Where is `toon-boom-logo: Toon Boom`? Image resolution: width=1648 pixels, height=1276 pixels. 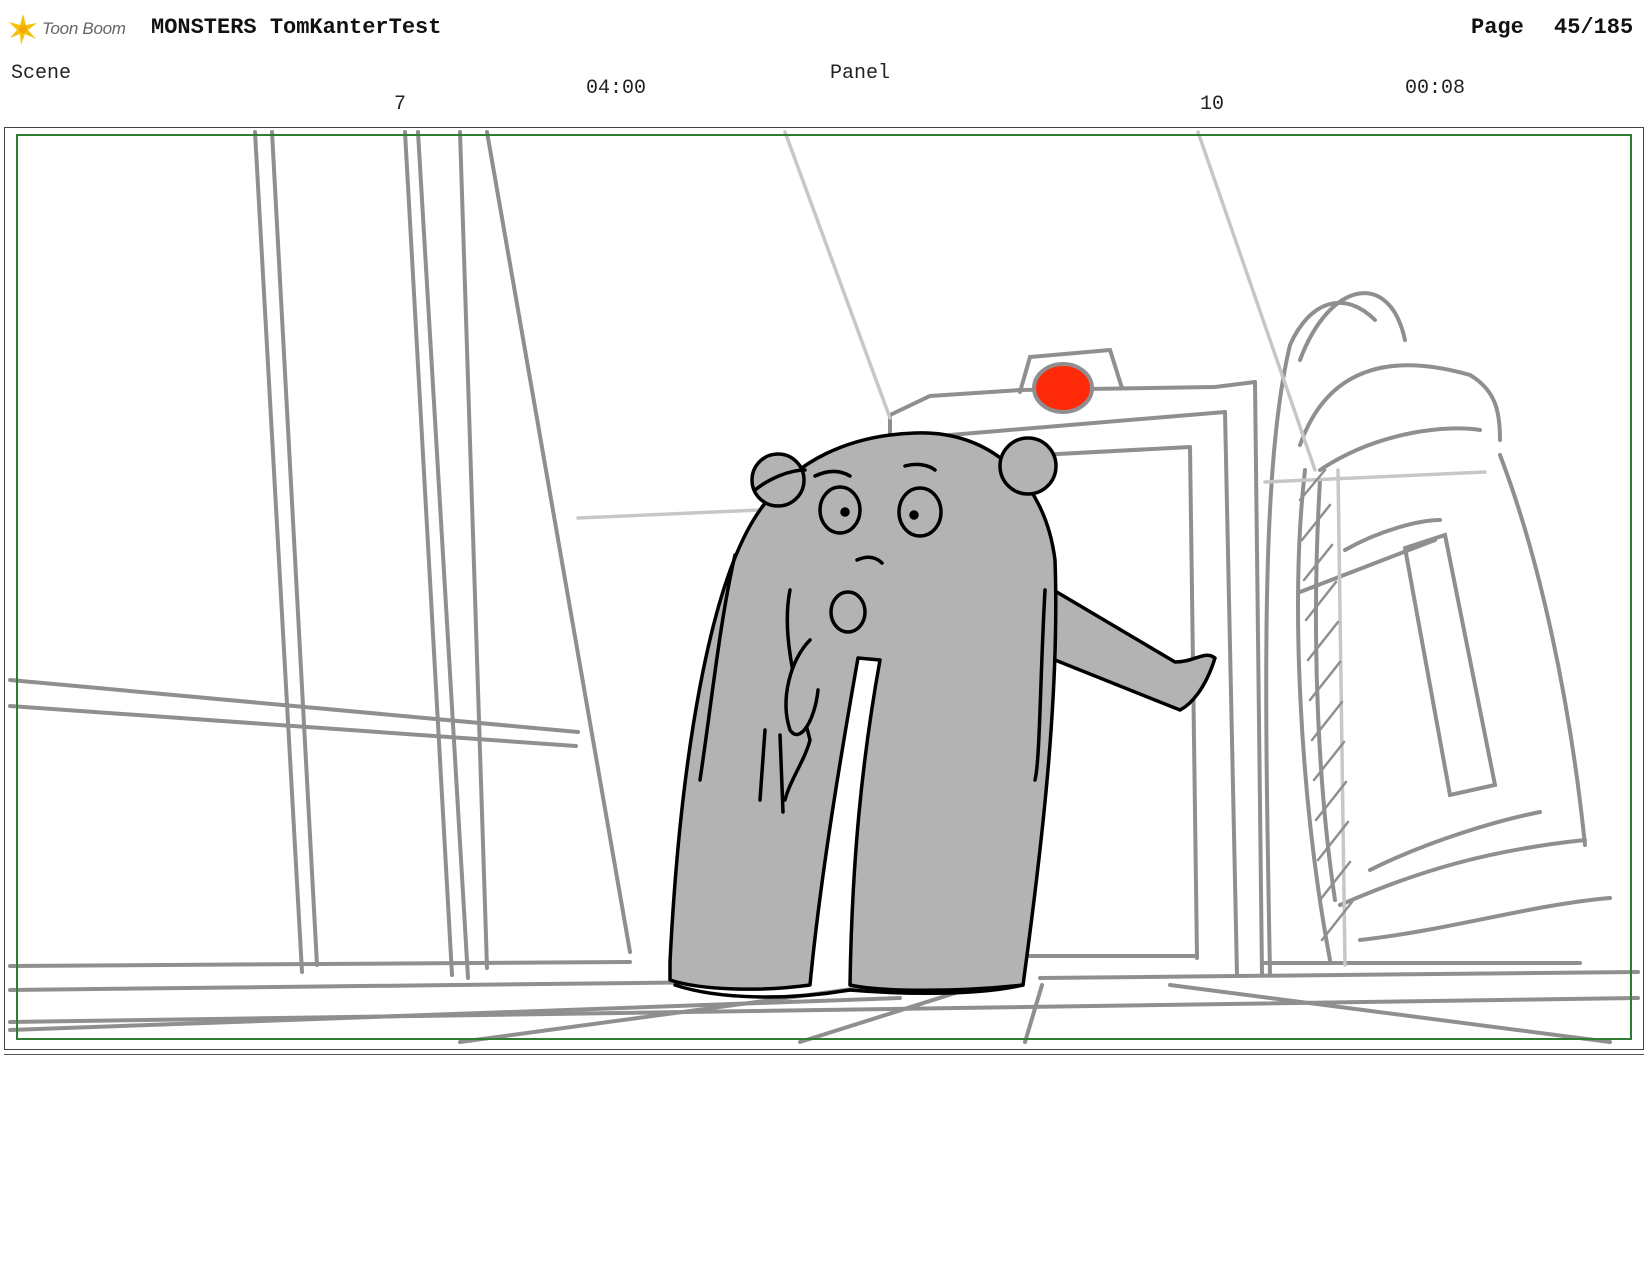 toon-boom-logo: Toon Boom is located at coordinates (67, 29).